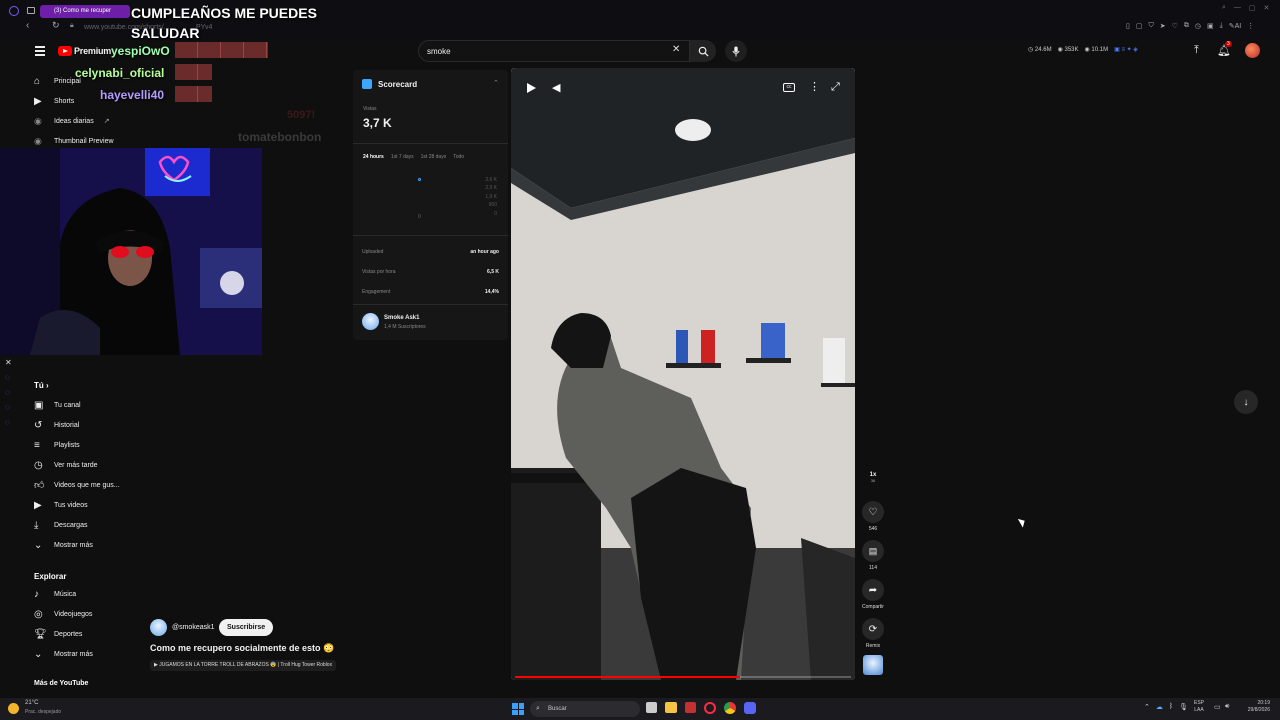  What do you see at coordinates (81, 634) in the screenshot?
I see `sidebar-item-deportes: 🏆︎ Deportes` at bounding box center [81, 634].